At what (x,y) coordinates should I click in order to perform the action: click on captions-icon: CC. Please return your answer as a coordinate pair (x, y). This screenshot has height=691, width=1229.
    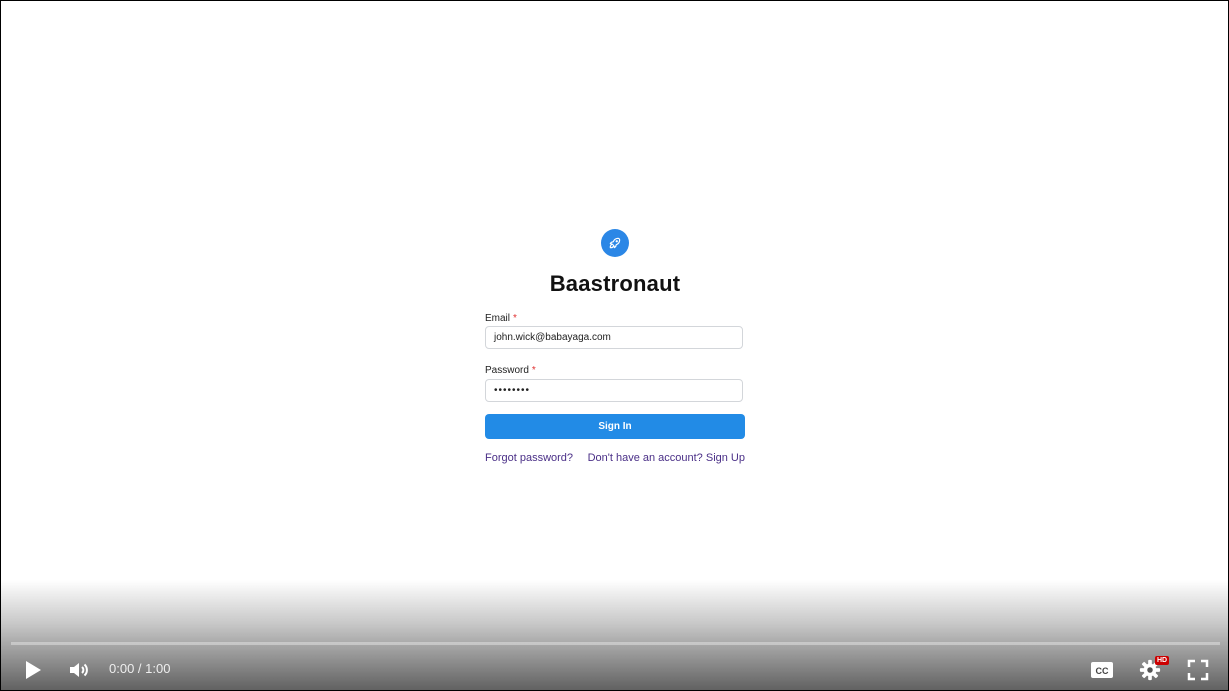
    Looking at the image, I should click on (1102, 670).